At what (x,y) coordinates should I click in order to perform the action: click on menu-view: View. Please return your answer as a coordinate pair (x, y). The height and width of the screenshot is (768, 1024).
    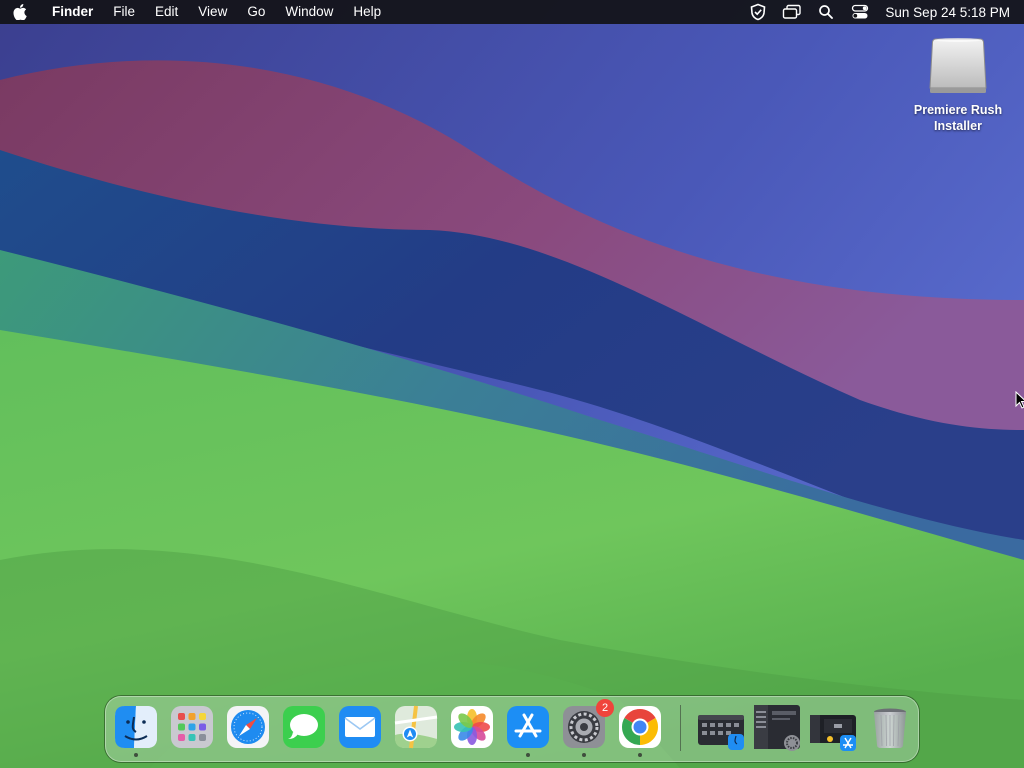
    Looking at the image, I should click on (212, 12).